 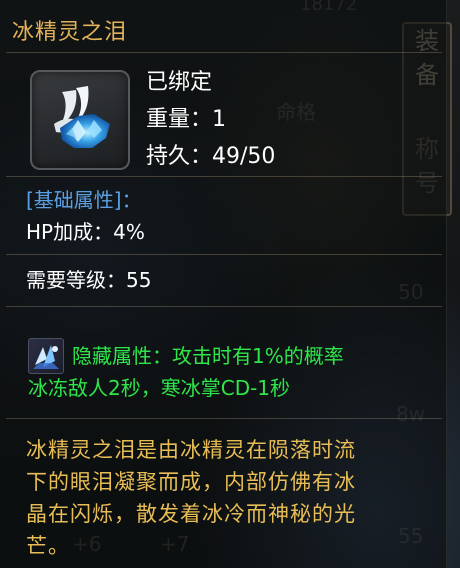 I want to click on item-name: 冰精灵之泪, so click(x=70, y=32).